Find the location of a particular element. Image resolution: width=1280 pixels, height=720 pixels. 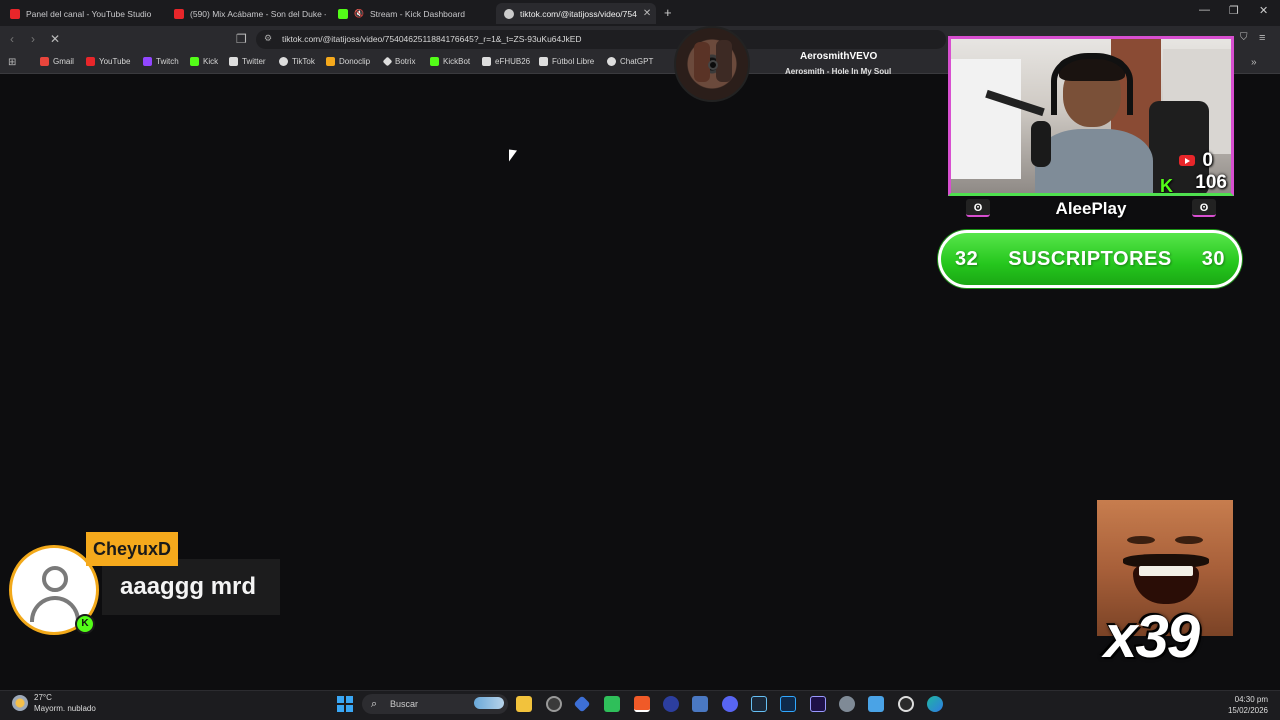

tab-label: (590) Mix Acábame - Son del Duke - is located at coordinates (258, 13).